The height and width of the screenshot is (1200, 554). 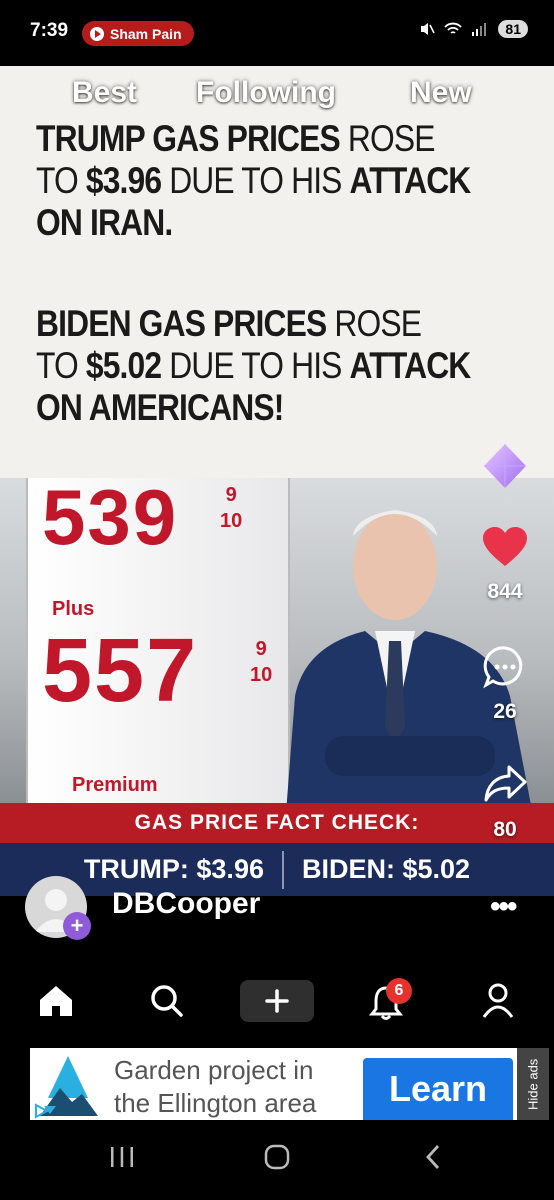 I want to click on gas-price-sign: 539 9 10 Plus 557 9 10 Premium, so click(x=158, y=641).